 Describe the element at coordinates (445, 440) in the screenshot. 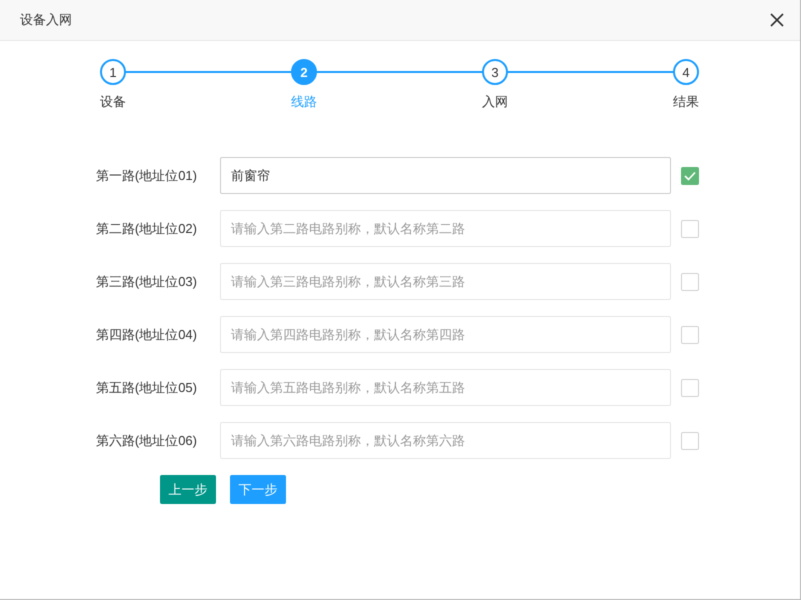

I see `input-field: 请输入第六路电路别称，默认名称第六路` at that location.